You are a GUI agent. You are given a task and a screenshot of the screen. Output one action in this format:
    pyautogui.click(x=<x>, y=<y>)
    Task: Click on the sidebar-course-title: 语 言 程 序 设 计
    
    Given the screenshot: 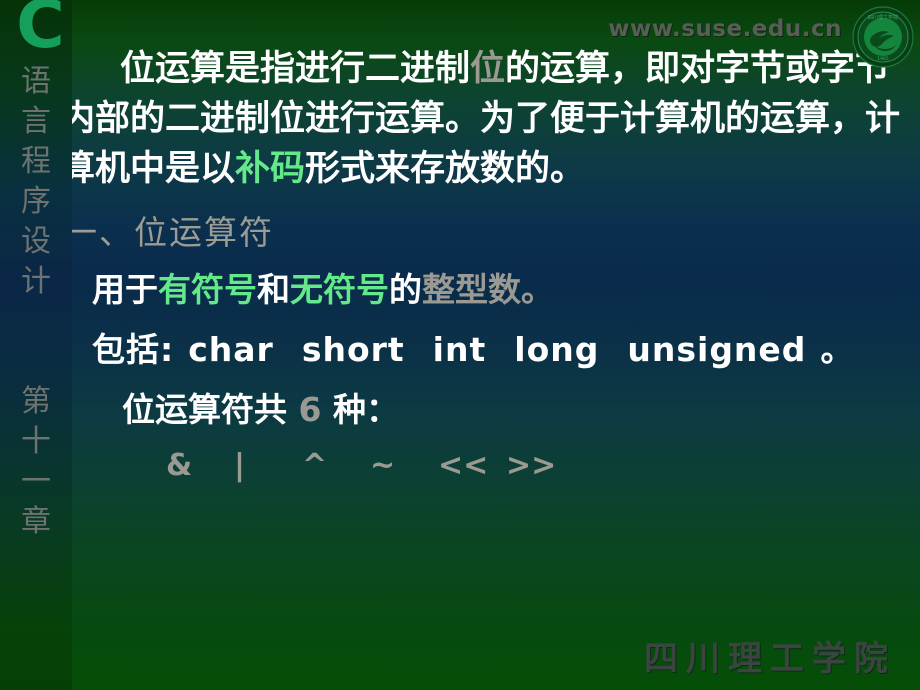 What is the action you would take?
    pyautogui.click(x=36, y=182)
    